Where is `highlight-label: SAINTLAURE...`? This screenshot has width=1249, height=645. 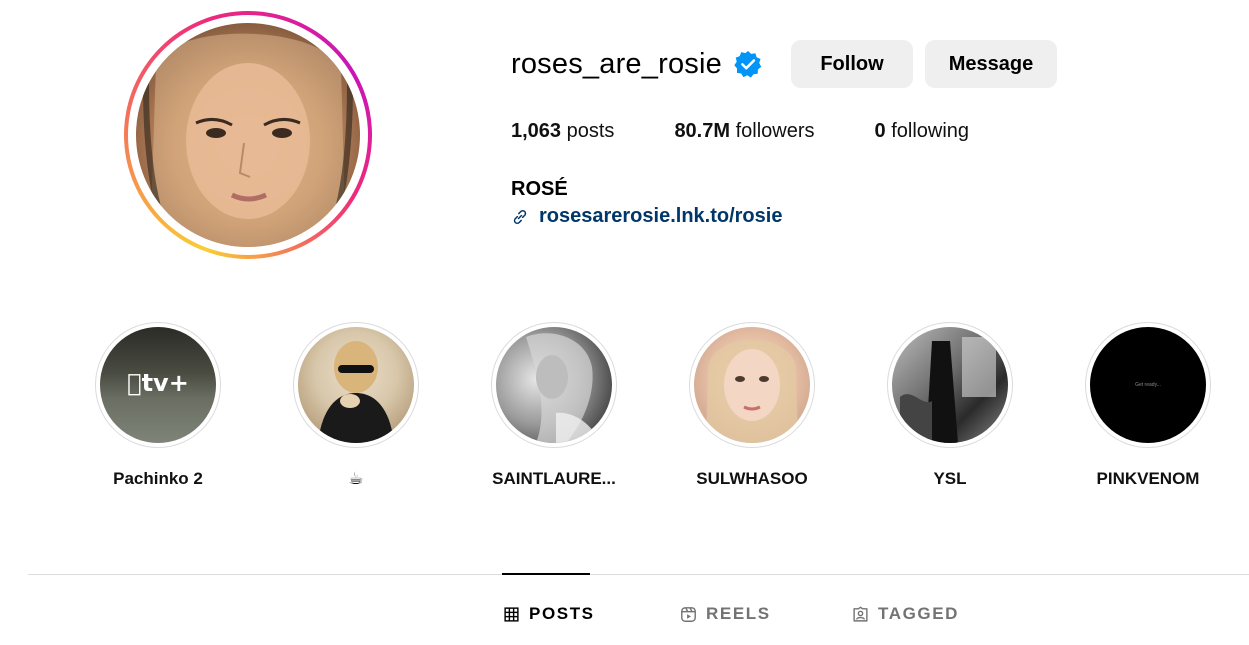 highlight-label: SAINTLAURE... is located at coordinates (554, 478).